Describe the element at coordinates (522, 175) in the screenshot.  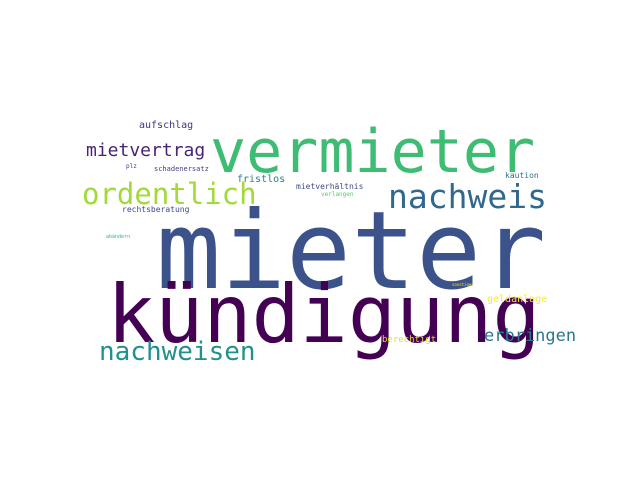
I see `word-kaution: kaution` at that location.